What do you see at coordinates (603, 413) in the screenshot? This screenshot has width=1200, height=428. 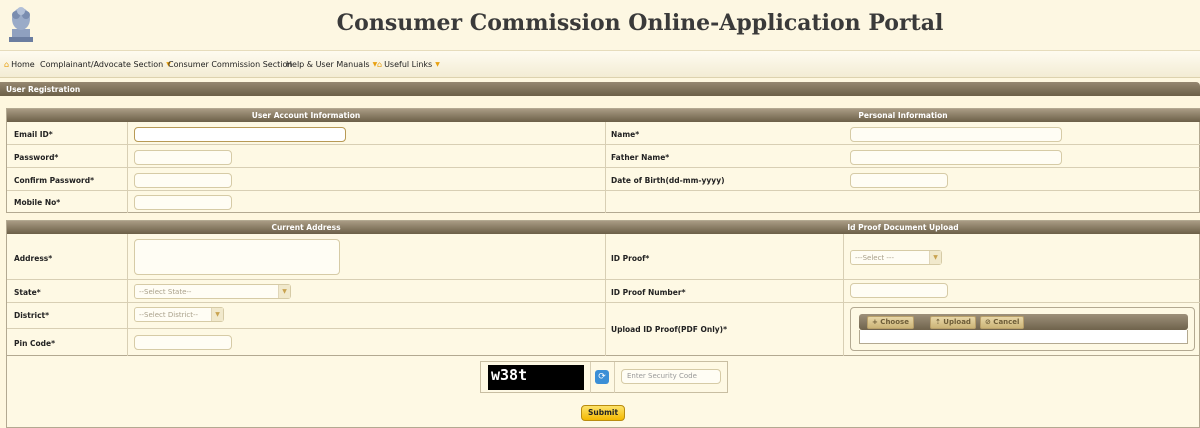 I see `submit-button: Submit` at bounding box center [603, 413].